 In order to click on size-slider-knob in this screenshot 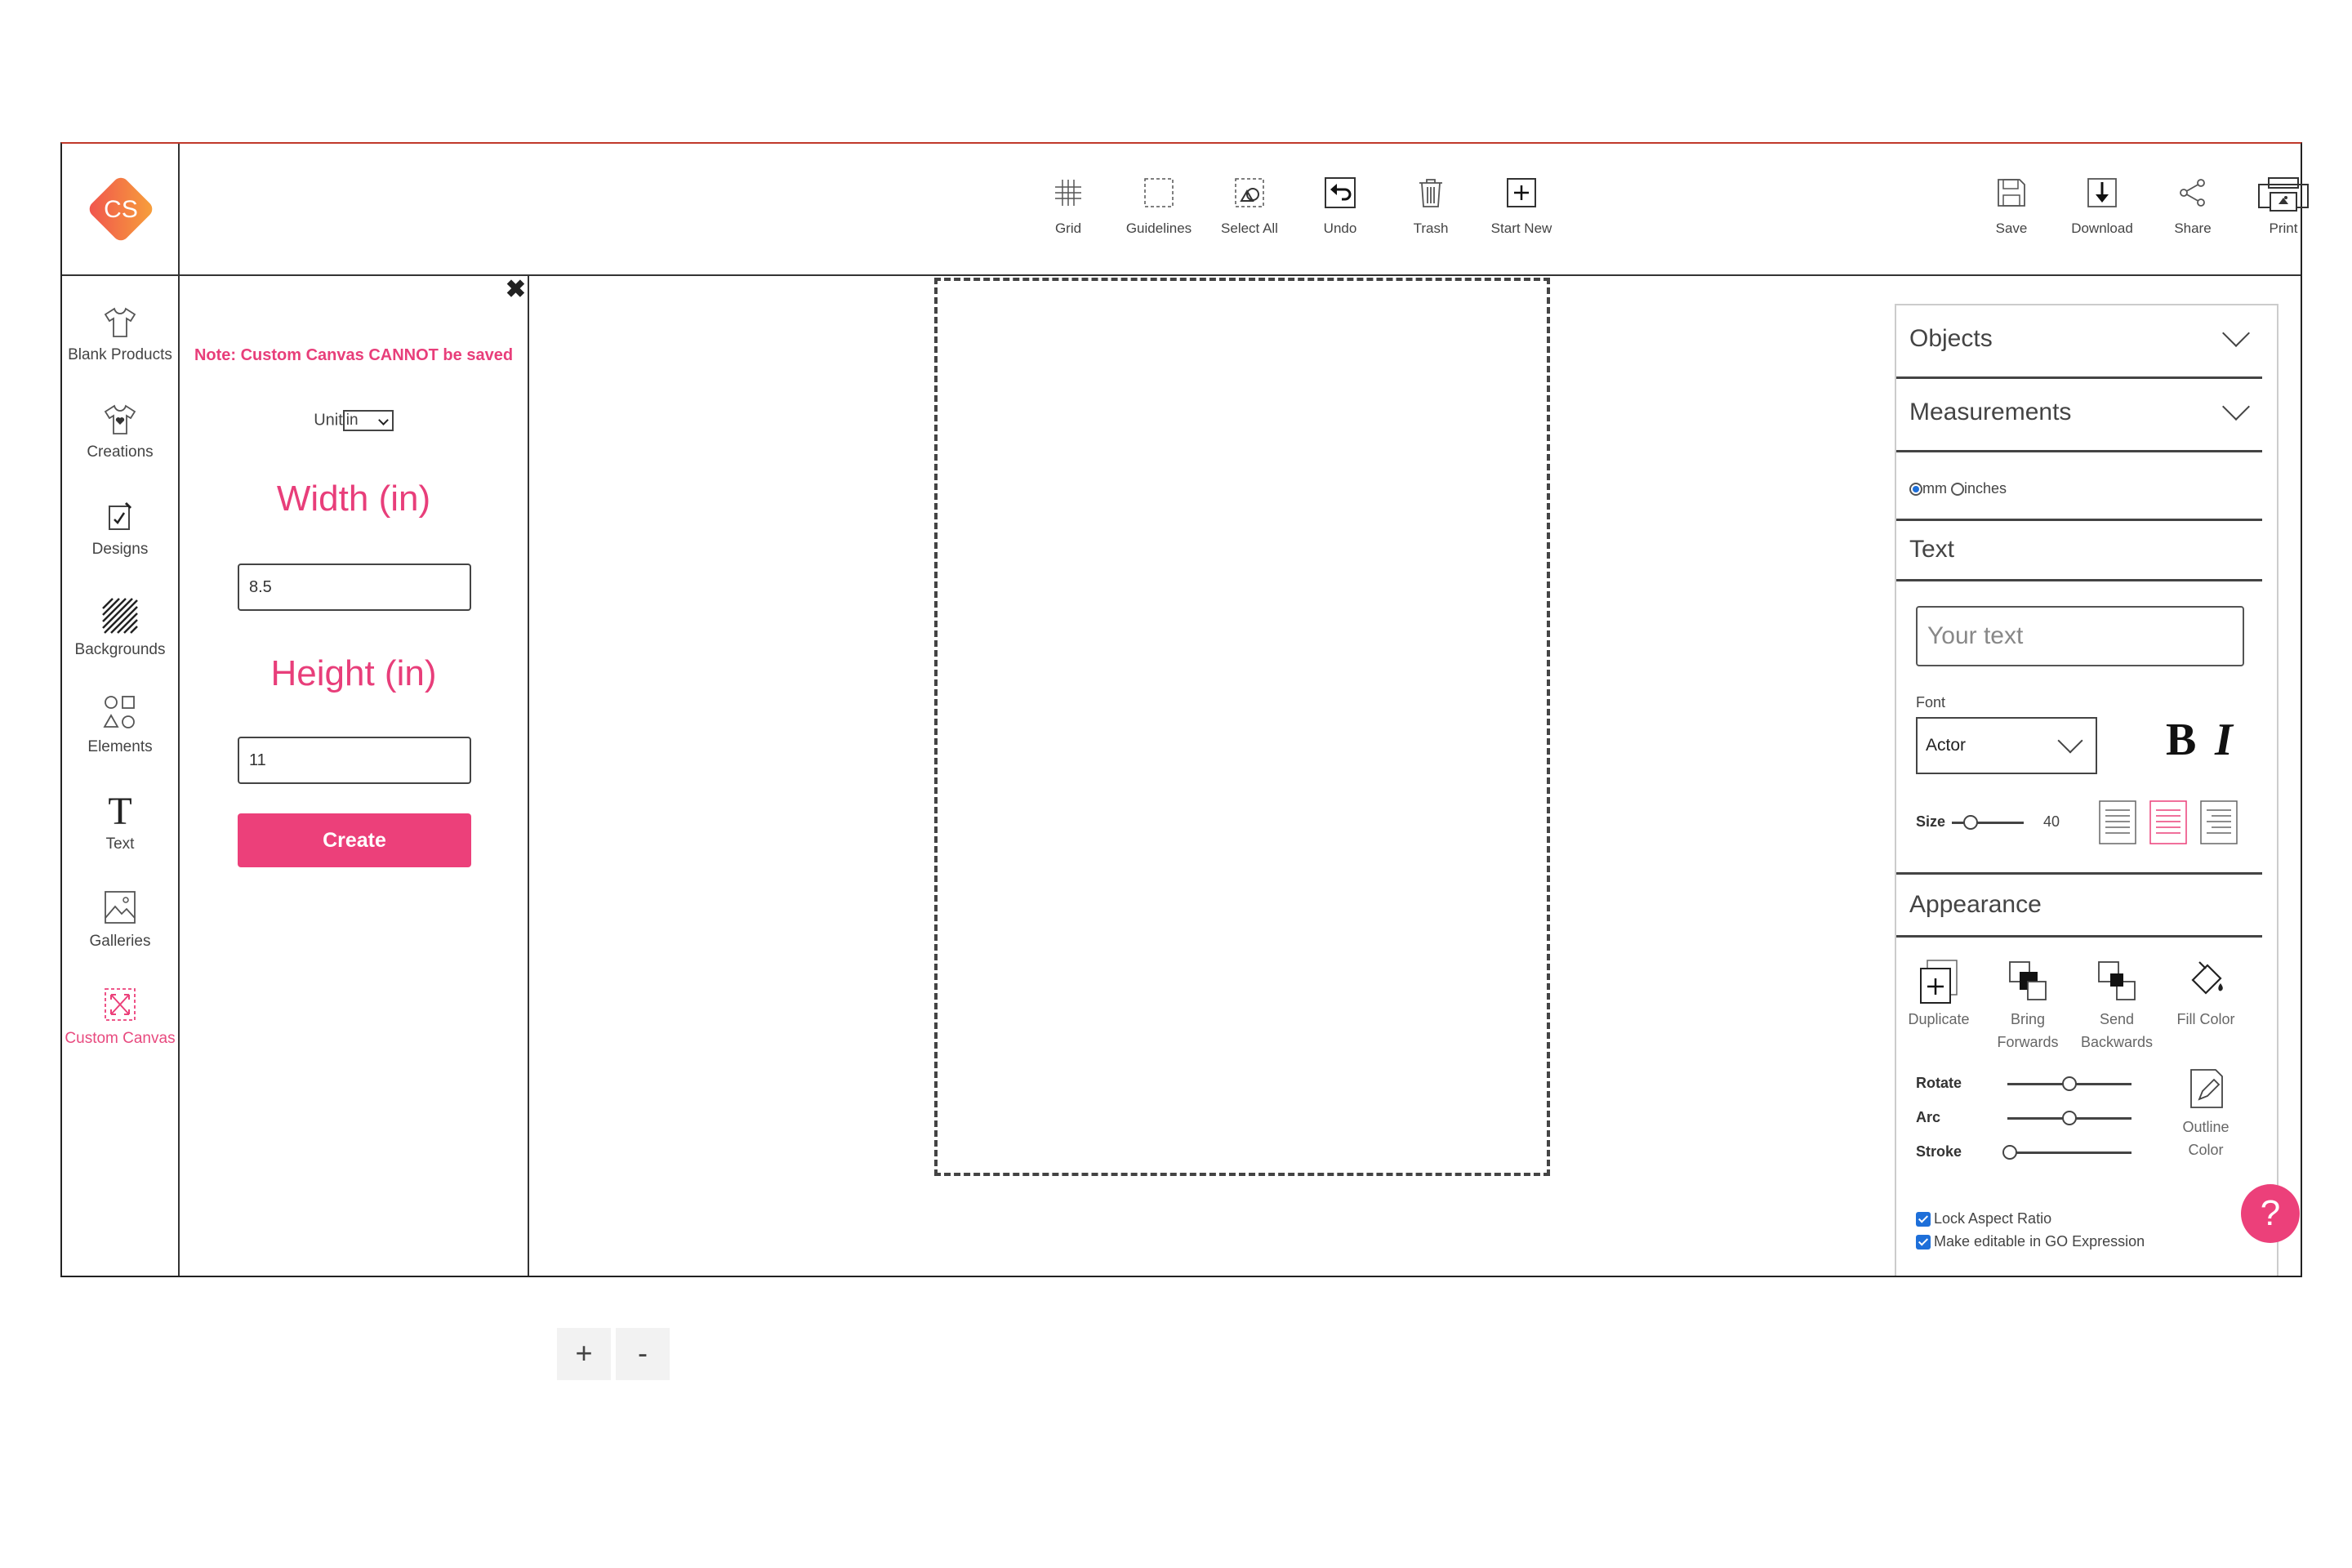, I will do `click(1971, 822)`.